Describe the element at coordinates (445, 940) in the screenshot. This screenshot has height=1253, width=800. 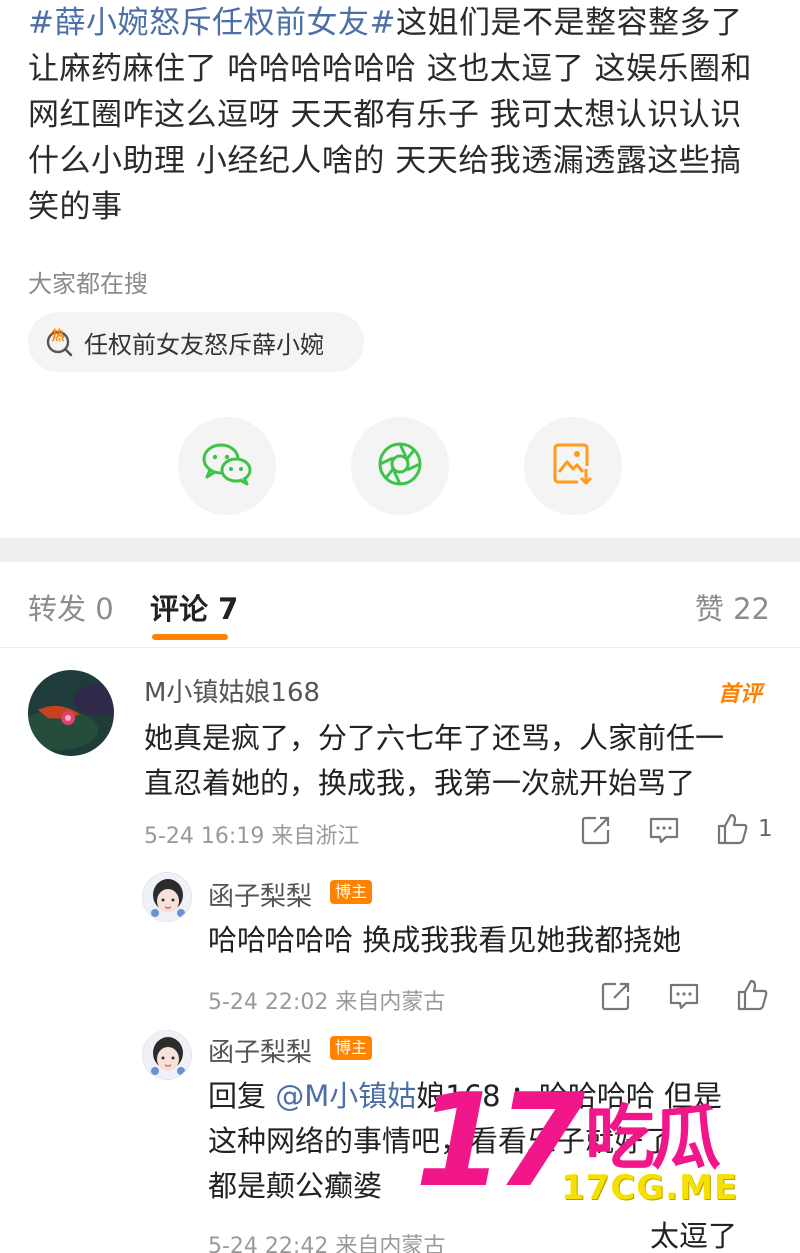
I see `reply-line-1: 哈哈哈哈哈 换成我我看见她我都挠她` at that location.